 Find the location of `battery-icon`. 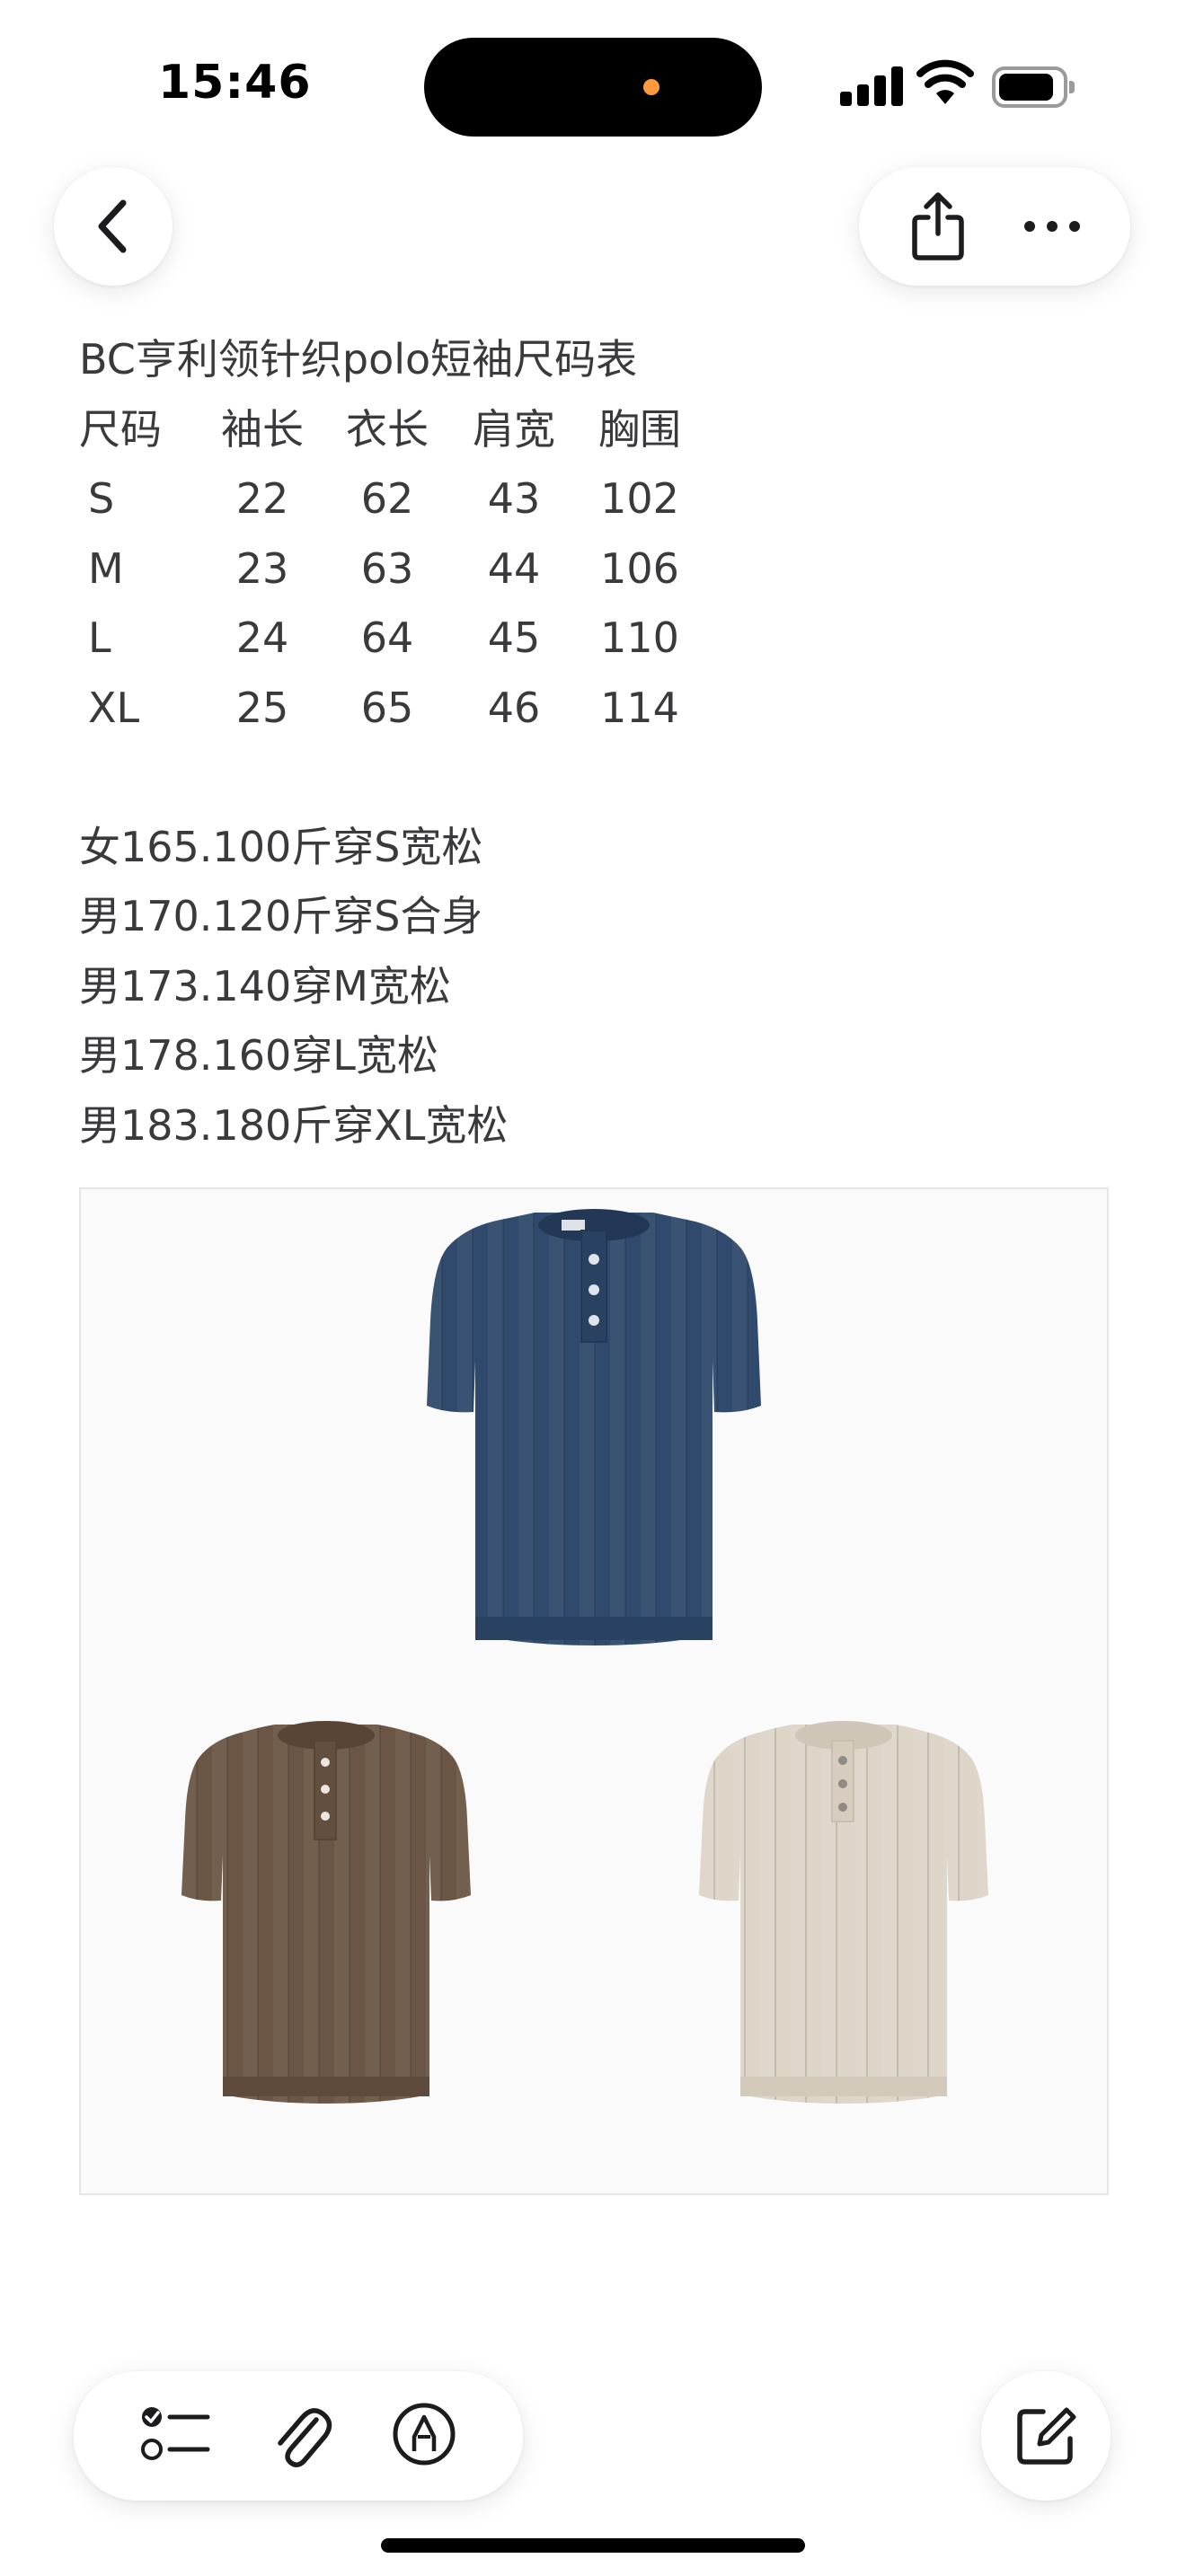

battery-icon is located at coordinates (1033, 87).